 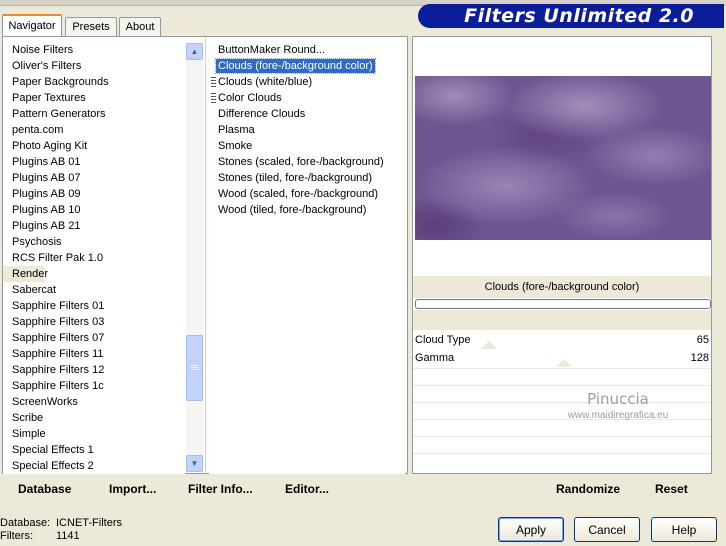 What do you see at coordinates (607, 529) in the screenshot?
I see `cancel-button: Cancel` at bounding box center [607, 529].